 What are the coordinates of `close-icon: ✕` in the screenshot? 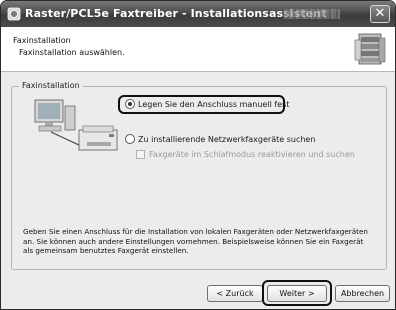 It's located at (380, 13).